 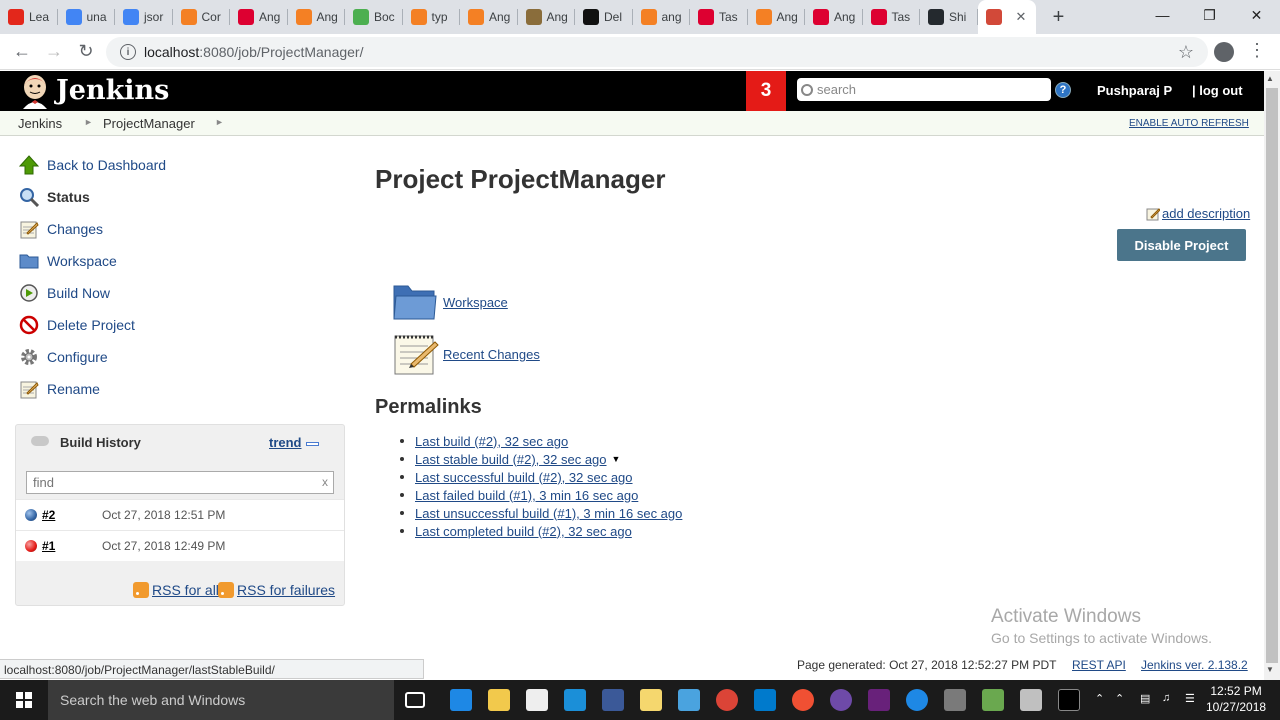 I want to click on permalink-last-build: Last build (#2), 32 sec ago, so click(x=491, y=441).